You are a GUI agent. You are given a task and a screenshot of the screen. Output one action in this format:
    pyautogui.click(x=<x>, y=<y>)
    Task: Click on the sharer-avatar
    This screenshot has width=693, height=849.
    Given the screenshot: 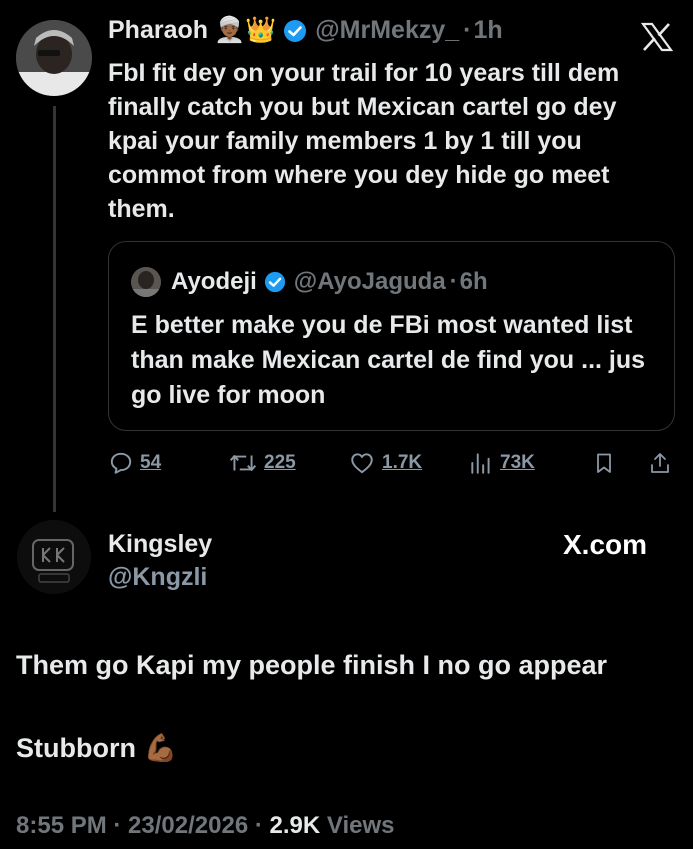 What is the action you would take?
    pyautogui.click(x=54, y=557)
    